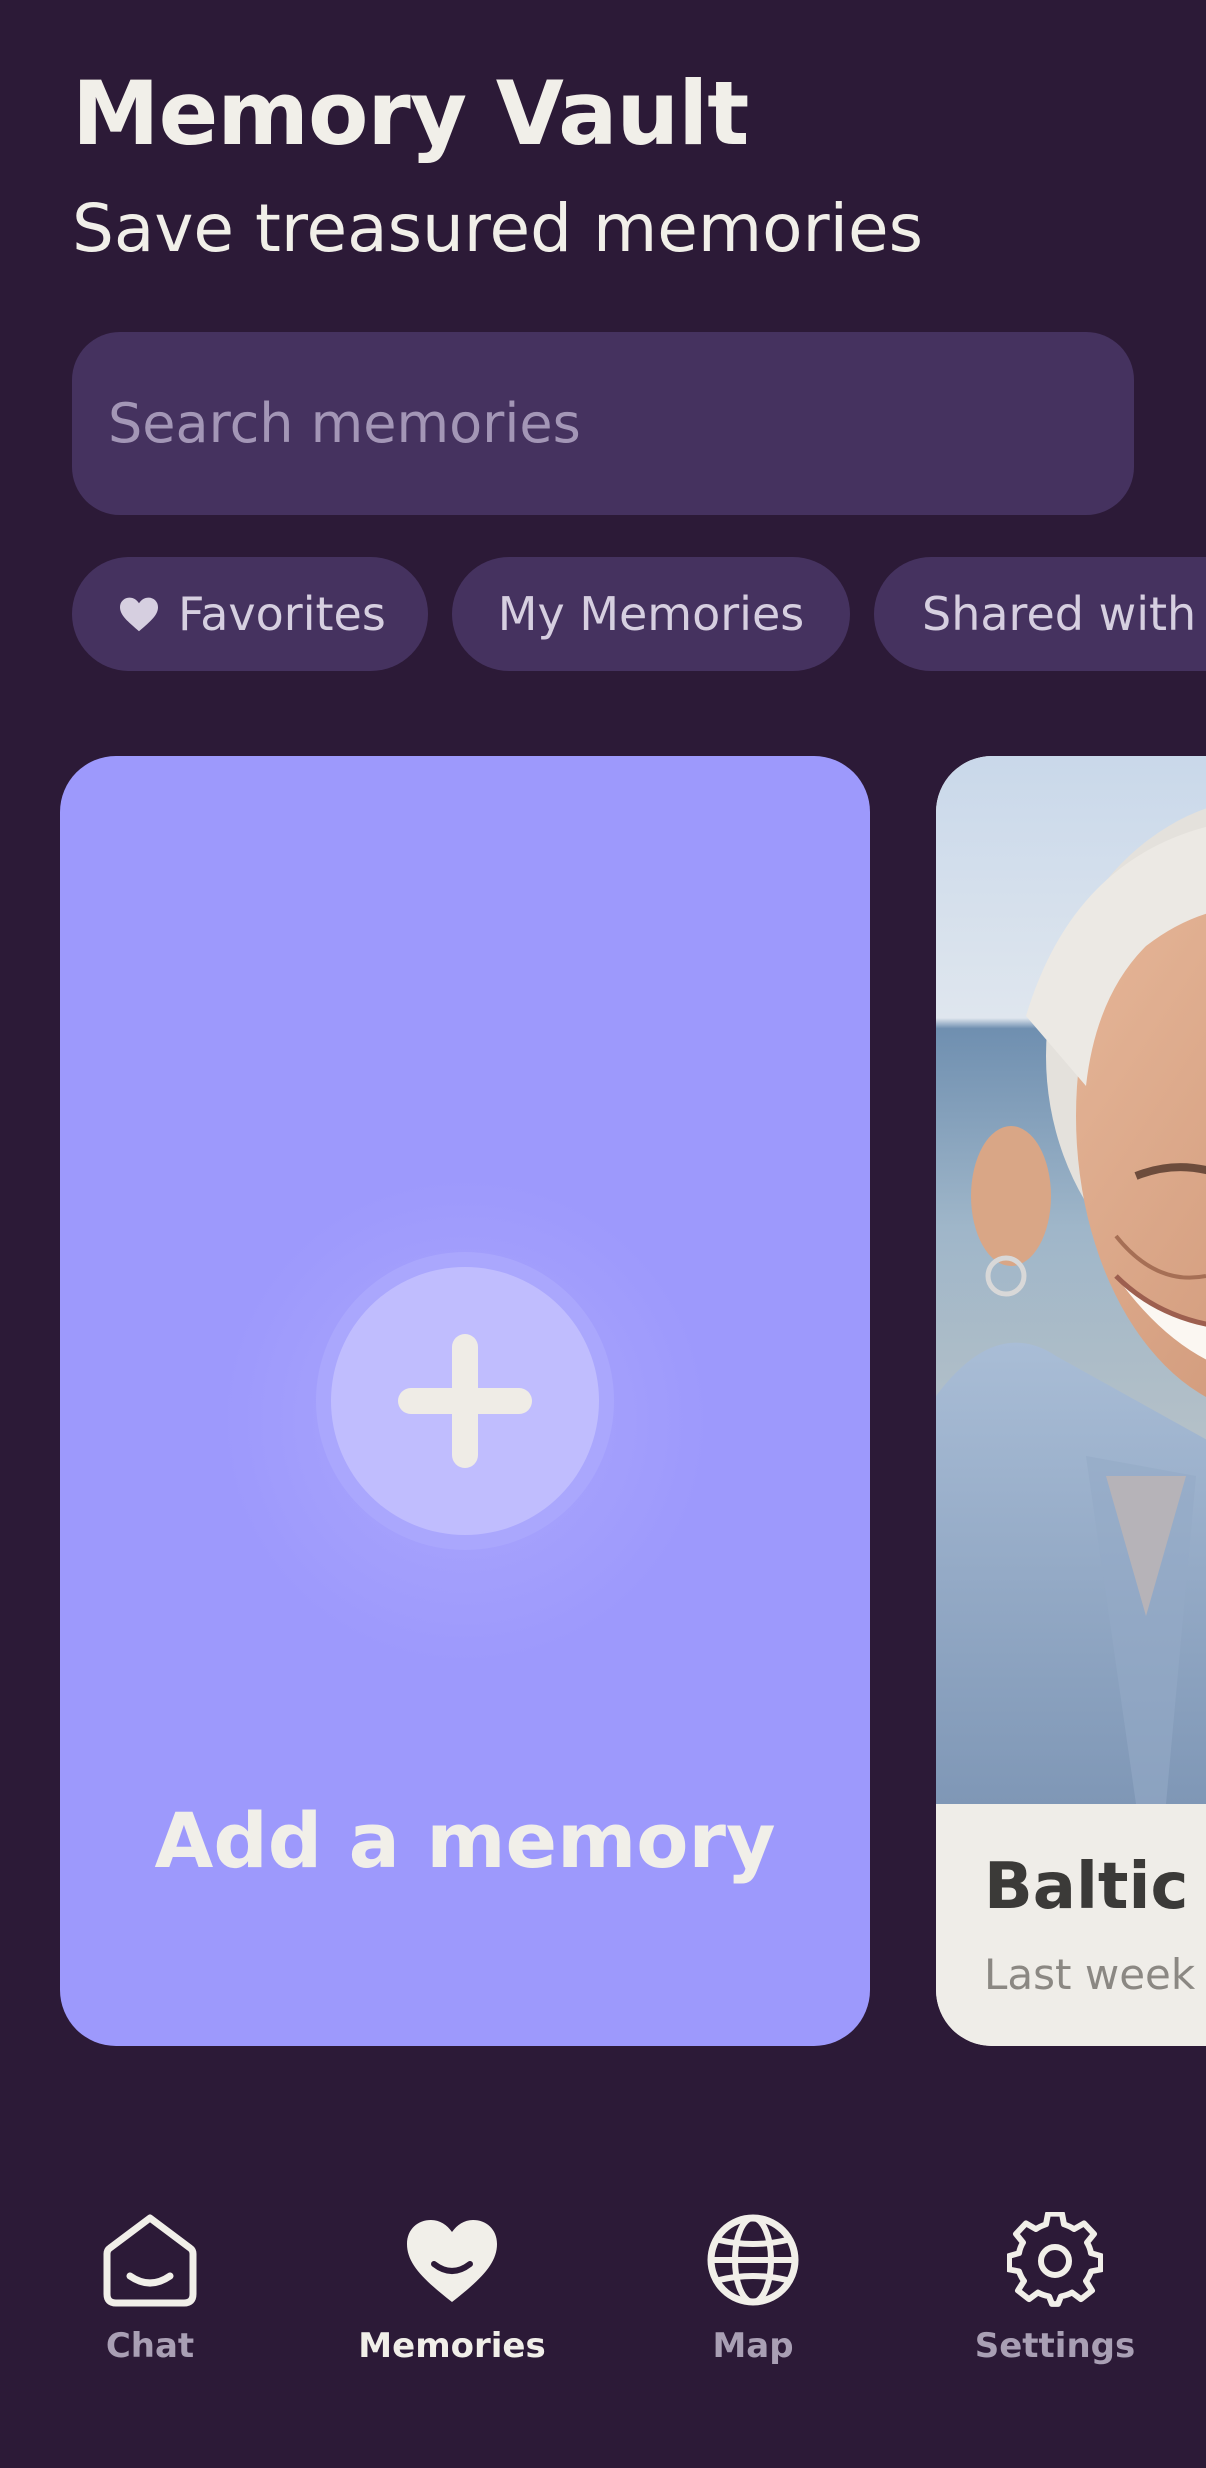 This screenshot has width=1206, height=2468. Describe the element at coordinates (452, 2346) in the screenshot. I see `nav-label-memories: Memories` at that location.